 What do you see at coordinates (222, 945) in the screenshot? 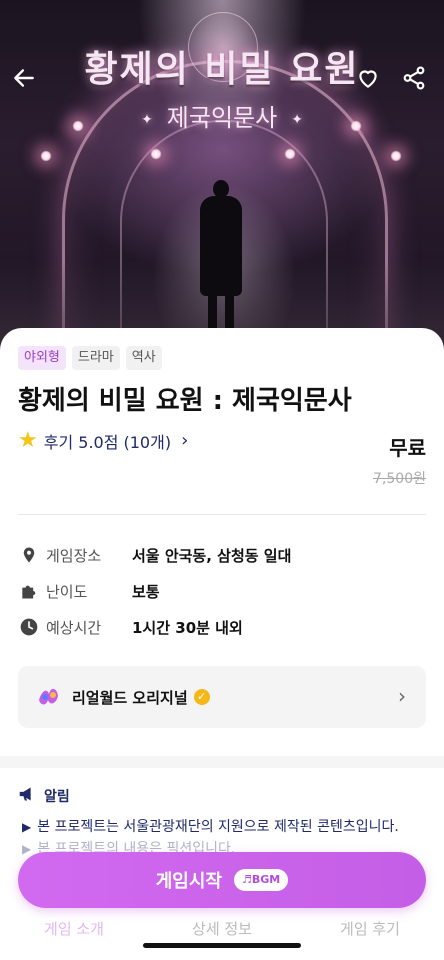
I see `home-indicator` at bounding box center [222, 945].